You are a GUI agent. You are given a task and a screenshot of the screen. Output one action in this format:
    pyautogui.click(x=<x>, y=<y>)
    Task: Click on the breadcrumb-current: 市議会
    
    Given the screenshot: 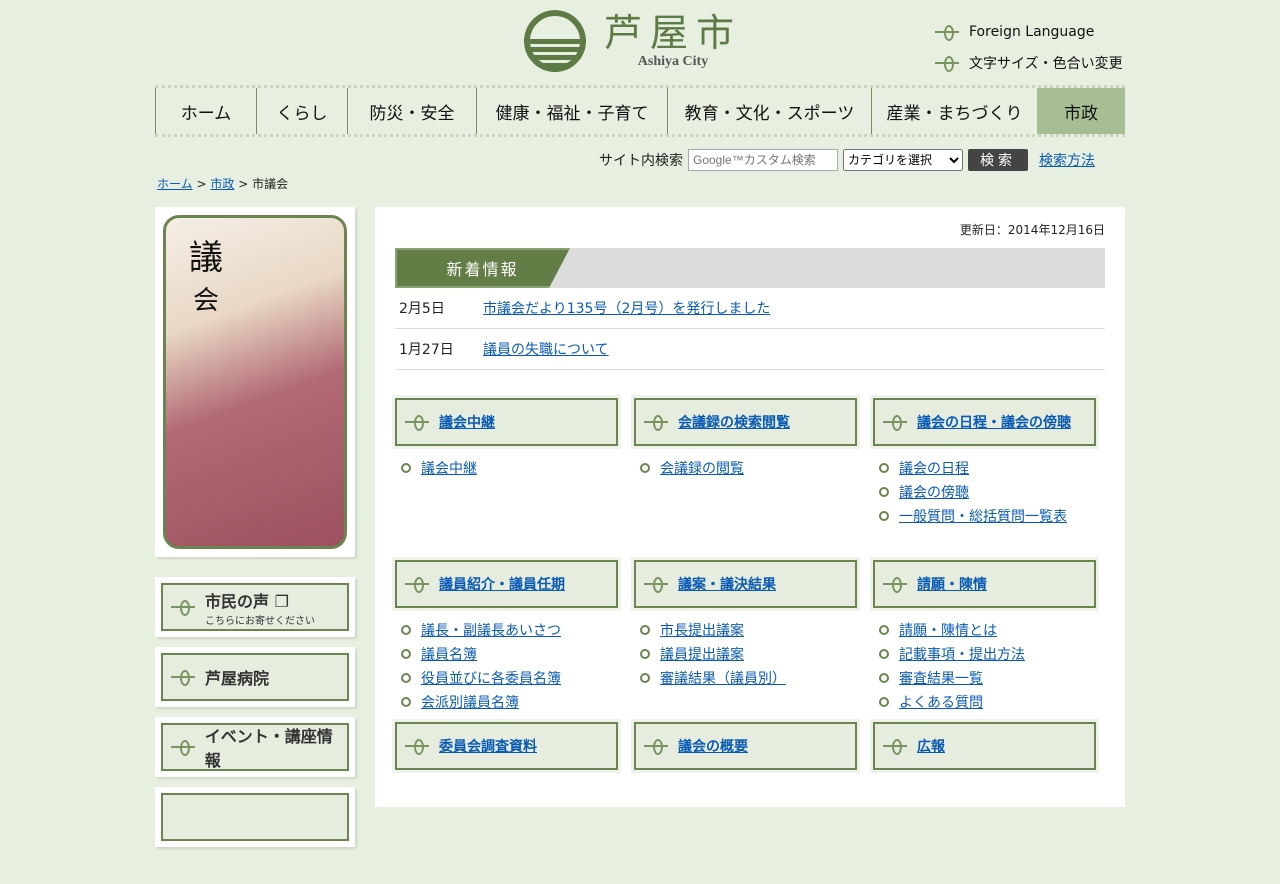 What is the action you would take?
    pyautogui.click(x=270, y=184)
    